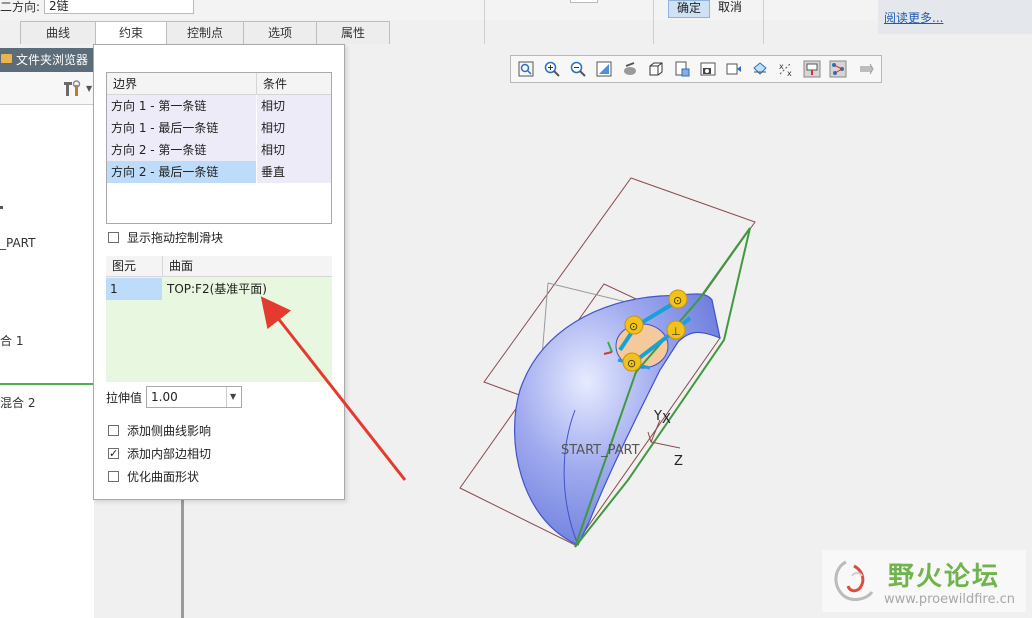  Describe the element at coordinates (552, 69) in the screenshot. I see `zoom-in-icon` at that location.